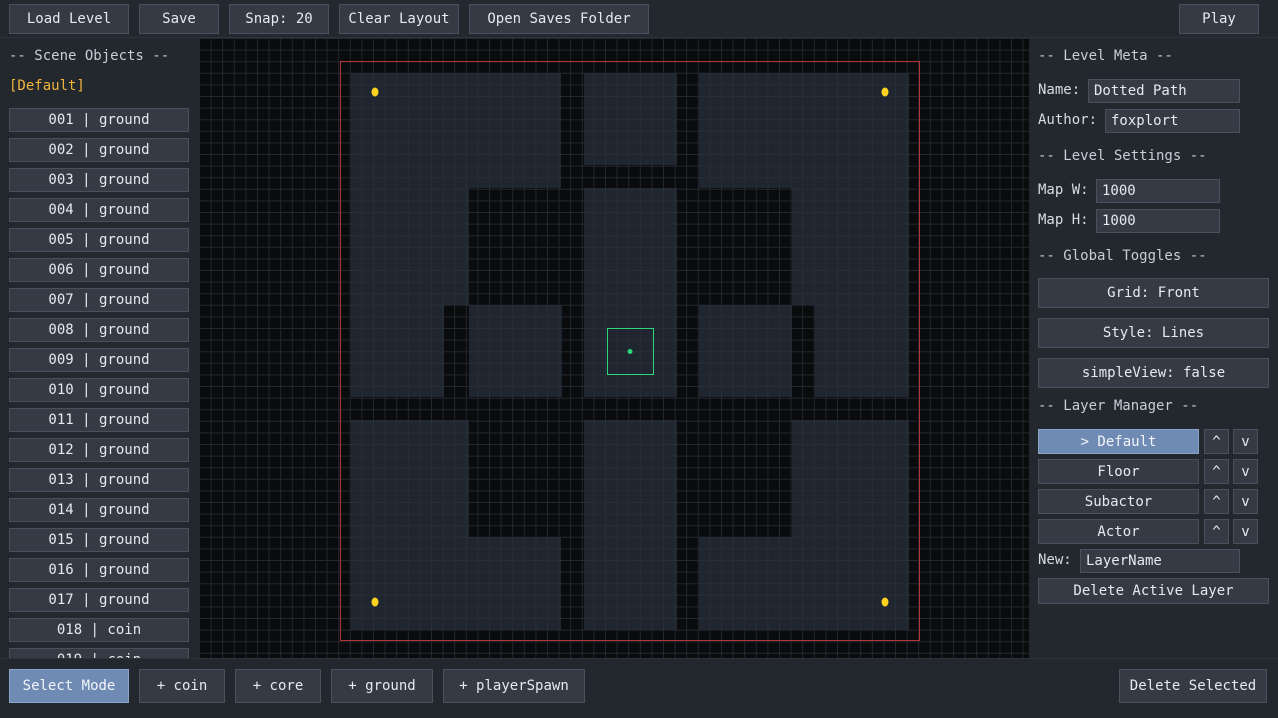 The image size is (1278, 718). Describe the element at coordinates (99, 653) in the screenshot. I see `scene-object-item: 019 | coin` at that location.